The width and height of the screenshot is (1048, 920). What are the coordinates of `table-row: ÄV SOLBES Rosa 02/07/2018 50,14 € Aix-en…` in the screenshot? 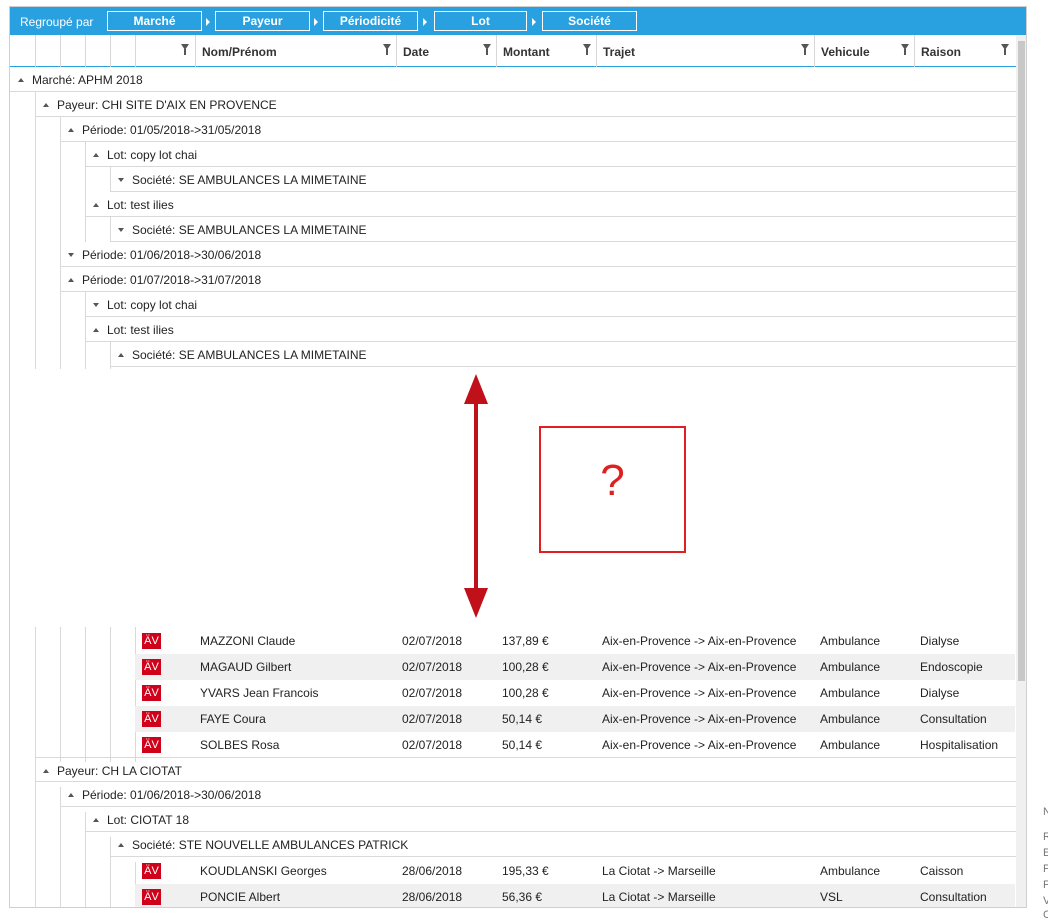 It's located at (575, 745).